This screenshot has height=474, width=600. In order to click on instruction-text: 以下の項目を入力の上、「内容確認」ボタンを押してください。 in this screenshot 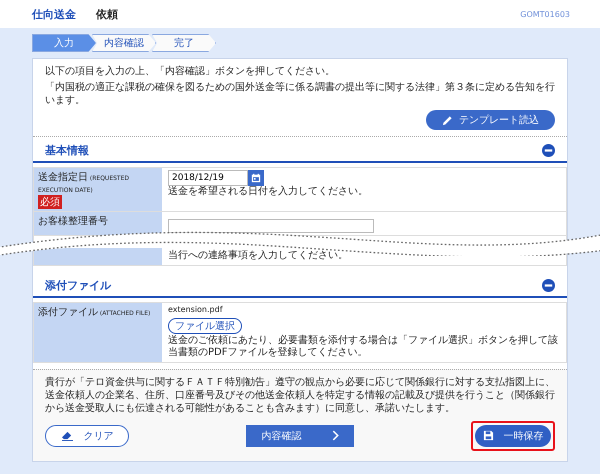, I will do `click(190, 71)`.